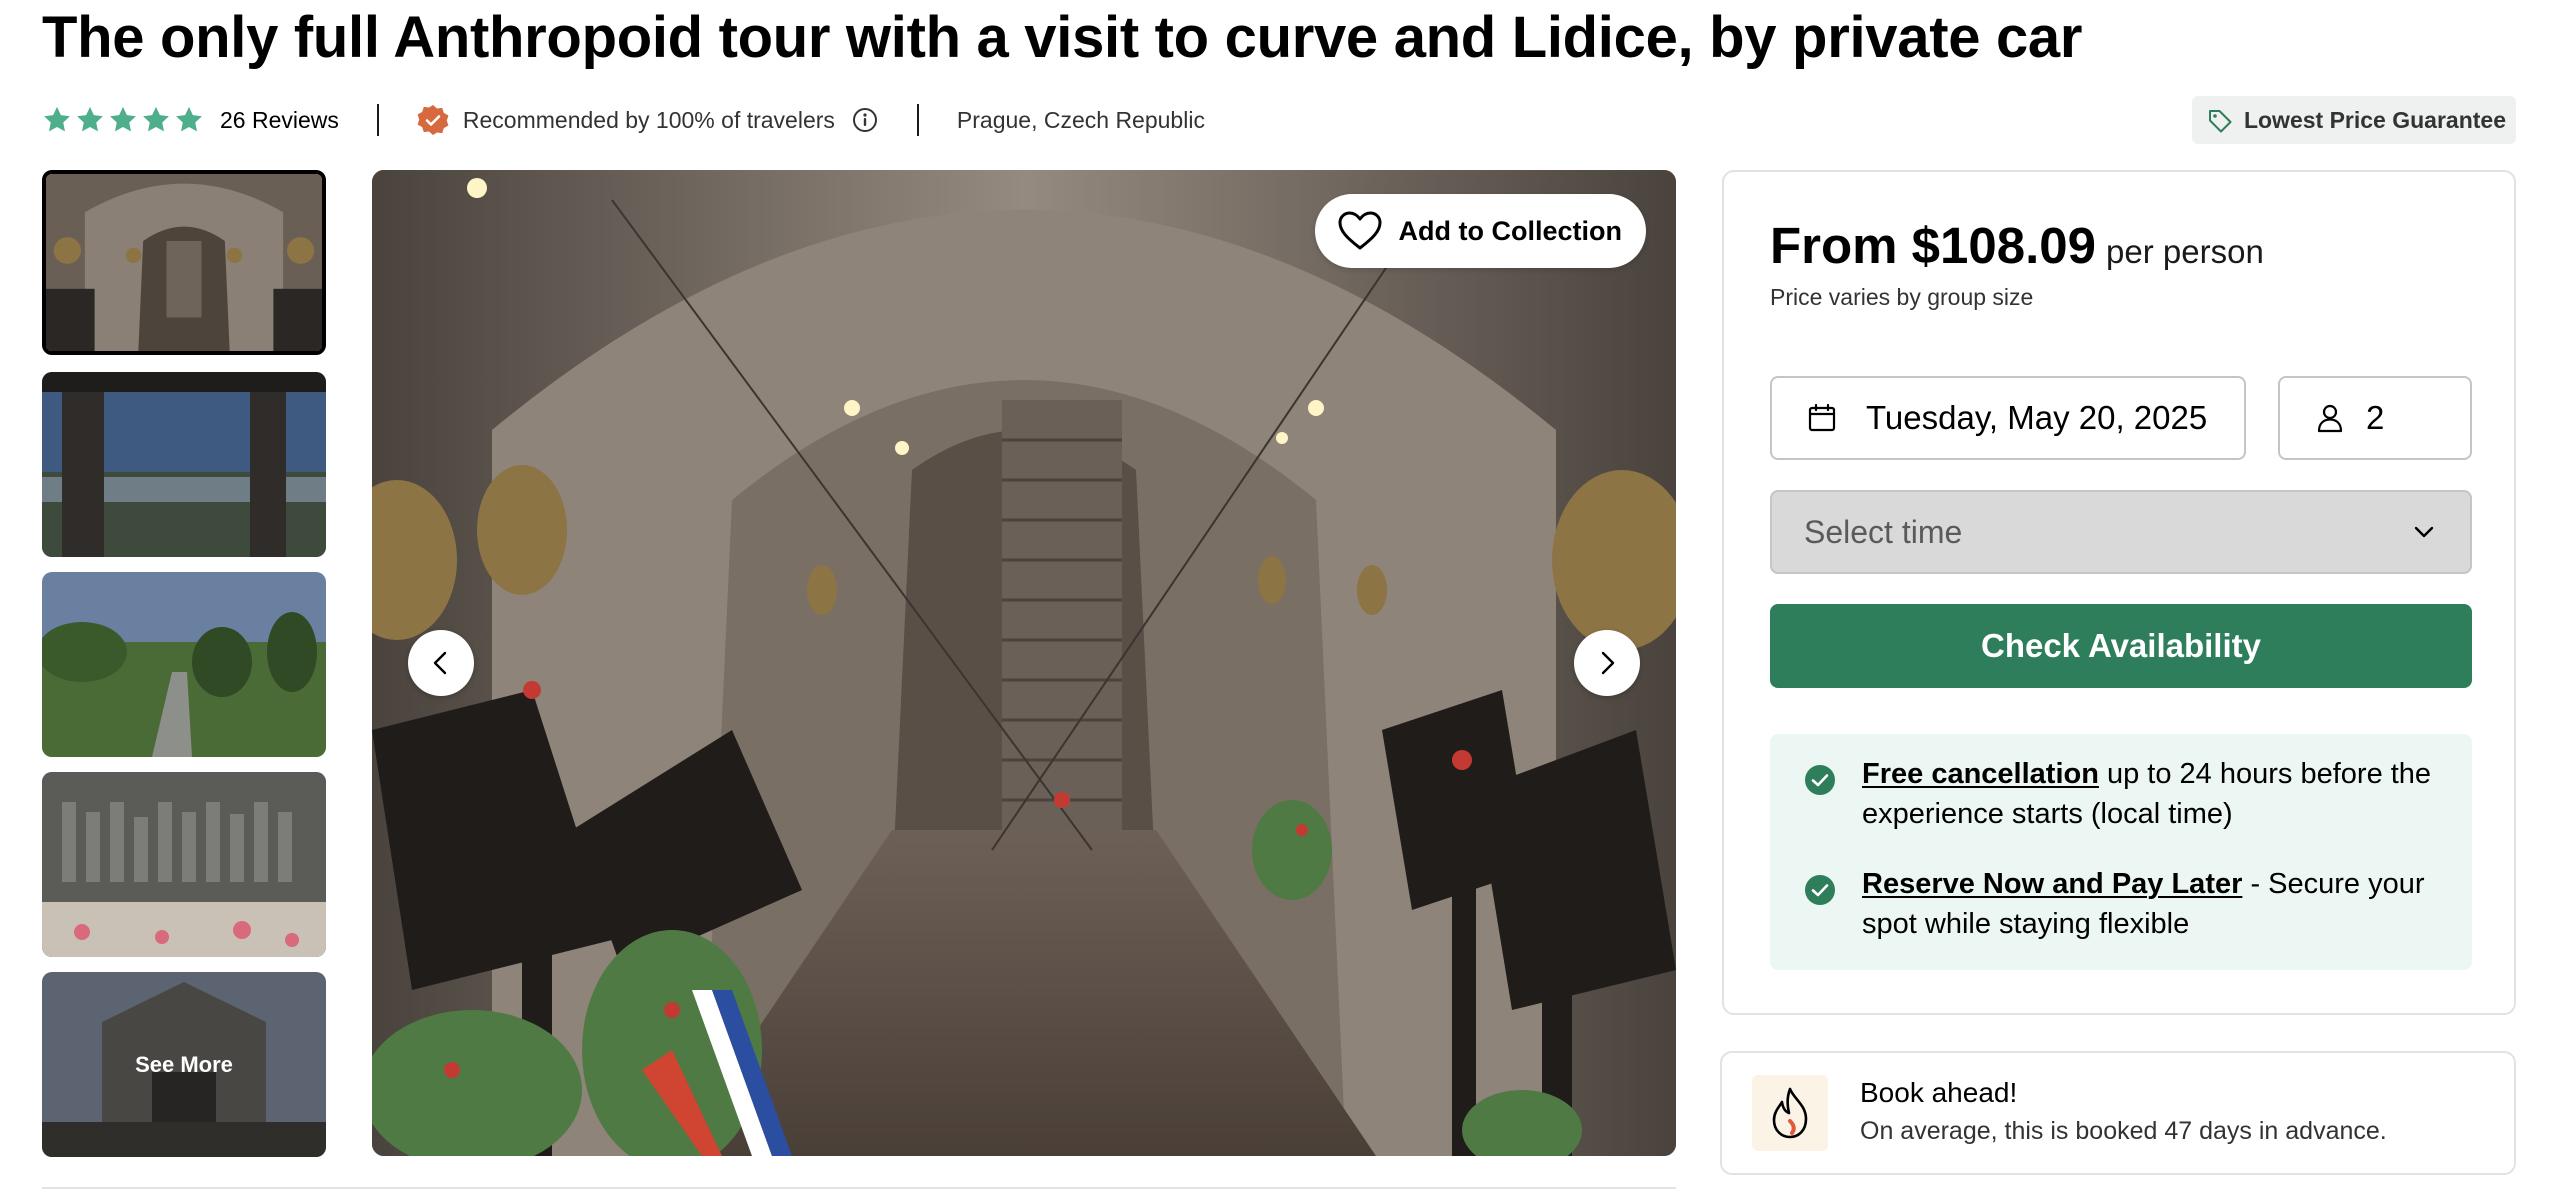 The height and width of the screenshot is (1203, 2560). Describe the element at coordinates (2185, 251) in the screenshot. I see `price-unit: per person` at that location.